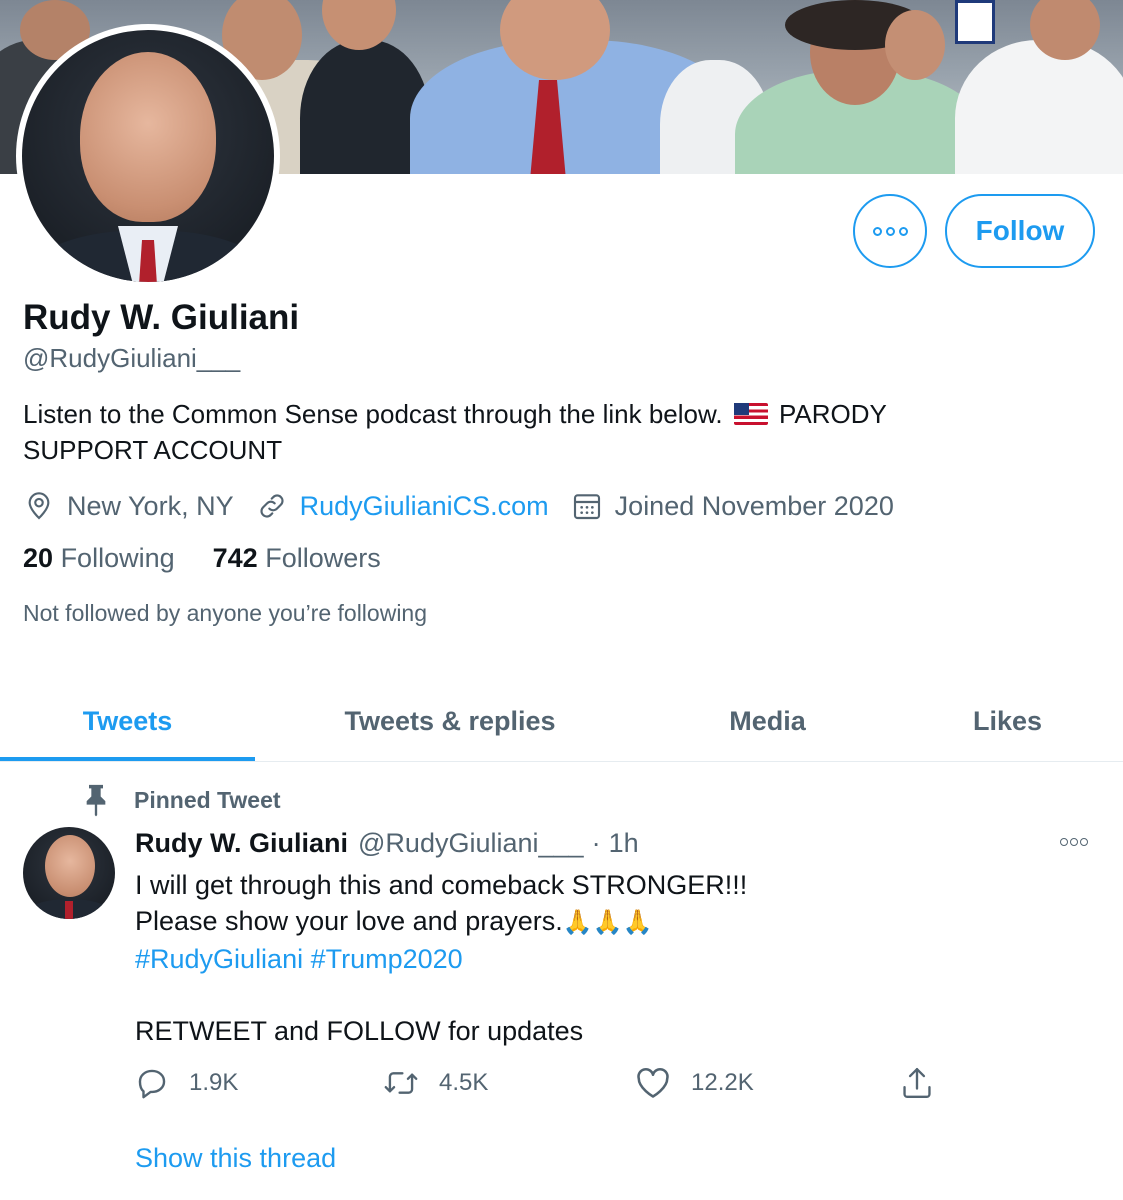 The height and width of the screenshot is (1200, 1123). What do you see at coordinates (117, 558) in the screenshot?
I see `following-label: Following` at bounding box center [117, 558].